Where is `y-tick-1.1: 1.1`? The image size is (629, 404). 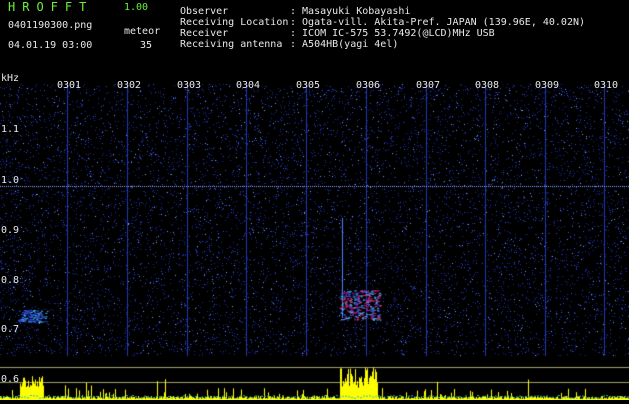 y-tick-1.1: 1.1 is located at coordinates (10, 129).